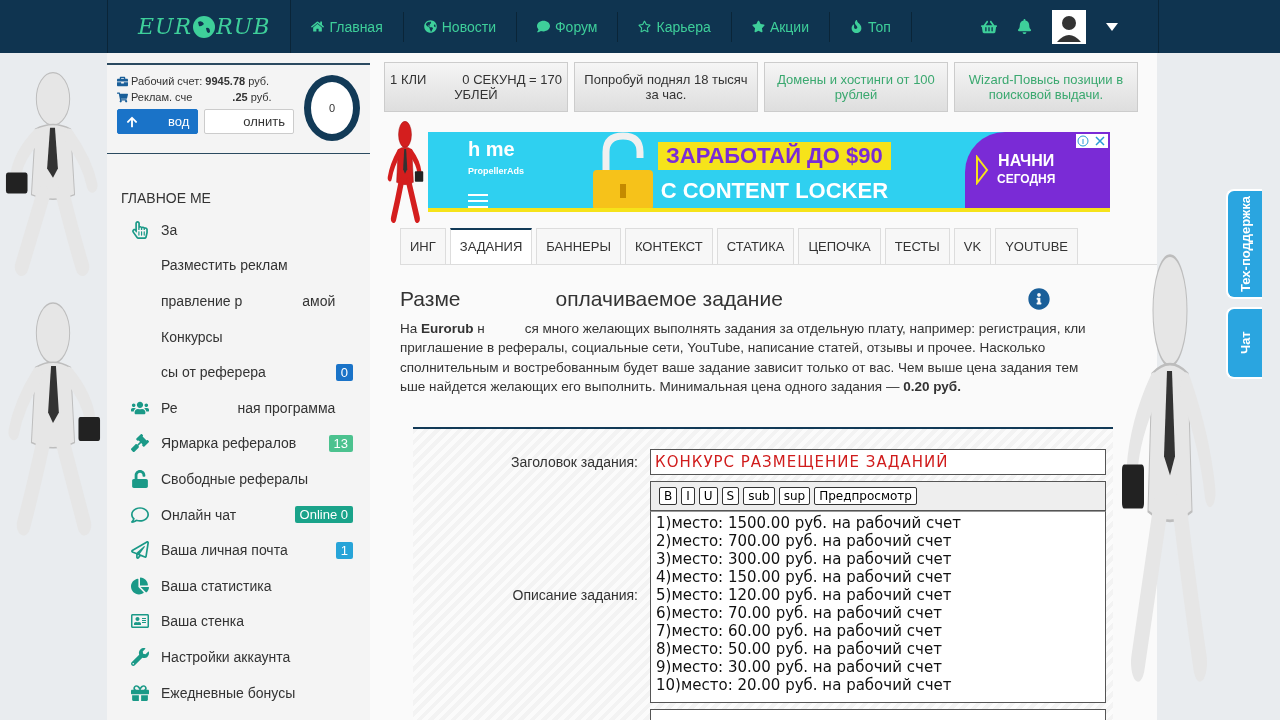 This screenshot has width=1280, height=720. I want to click on menu-item: Онлайн чат Online 0, so click(238, 514).